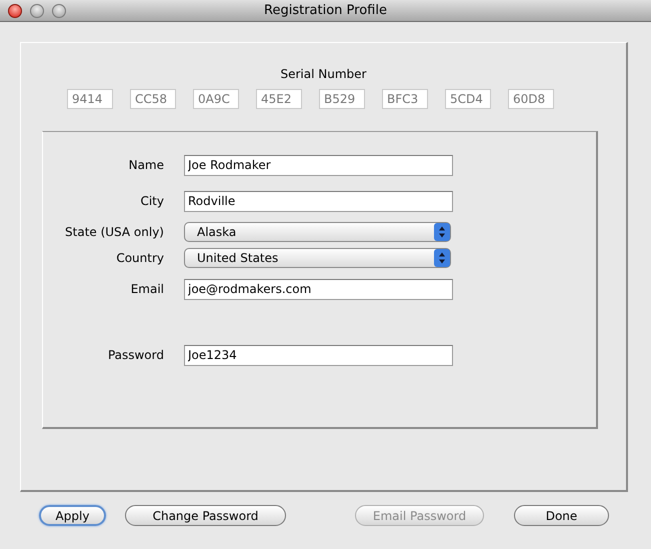 This screenshot has height=549, width=651. Describe the element at coordinates (317, 232) in the screenshot. I see `popup-menu: Alaska` at that location.